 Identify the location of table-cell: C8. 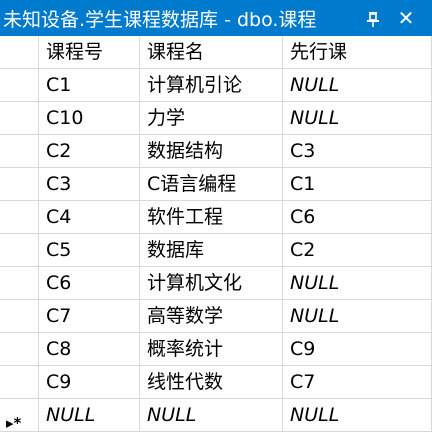
(89, 349).